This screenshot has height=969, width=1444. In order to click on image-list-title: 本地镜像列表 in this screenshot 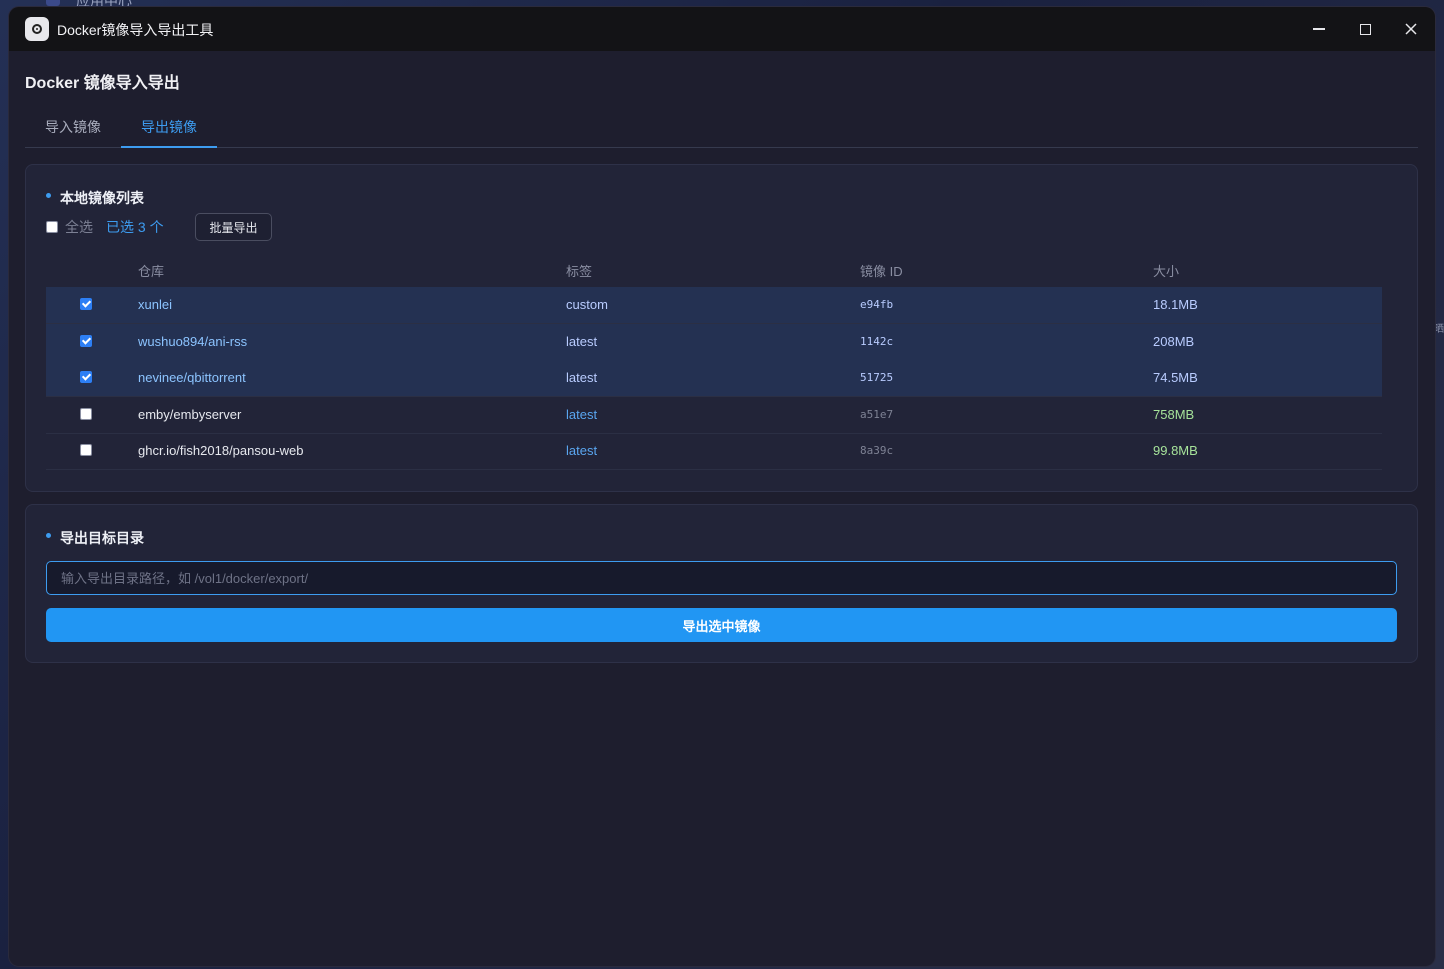, I will do `click(95, 198)`.